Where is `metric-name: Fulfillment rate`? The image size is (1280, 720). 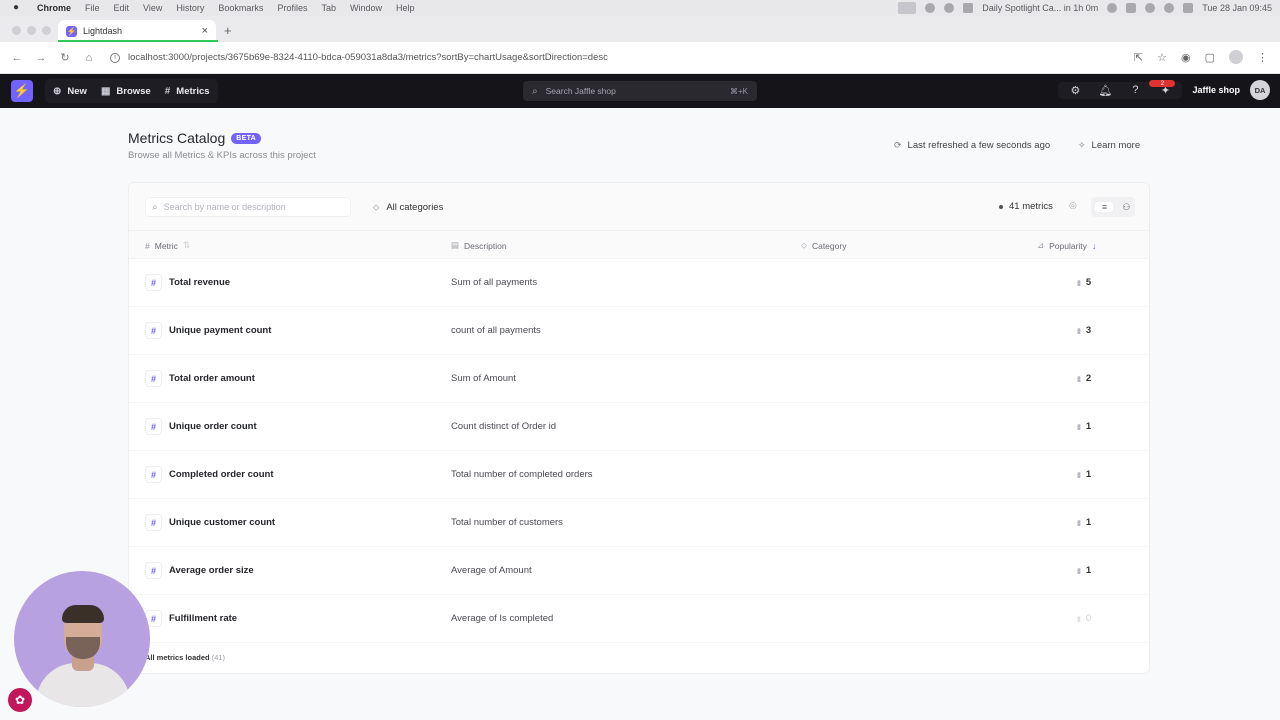 metric-name: Fulfillment rate is located at coordinates (203, 618).